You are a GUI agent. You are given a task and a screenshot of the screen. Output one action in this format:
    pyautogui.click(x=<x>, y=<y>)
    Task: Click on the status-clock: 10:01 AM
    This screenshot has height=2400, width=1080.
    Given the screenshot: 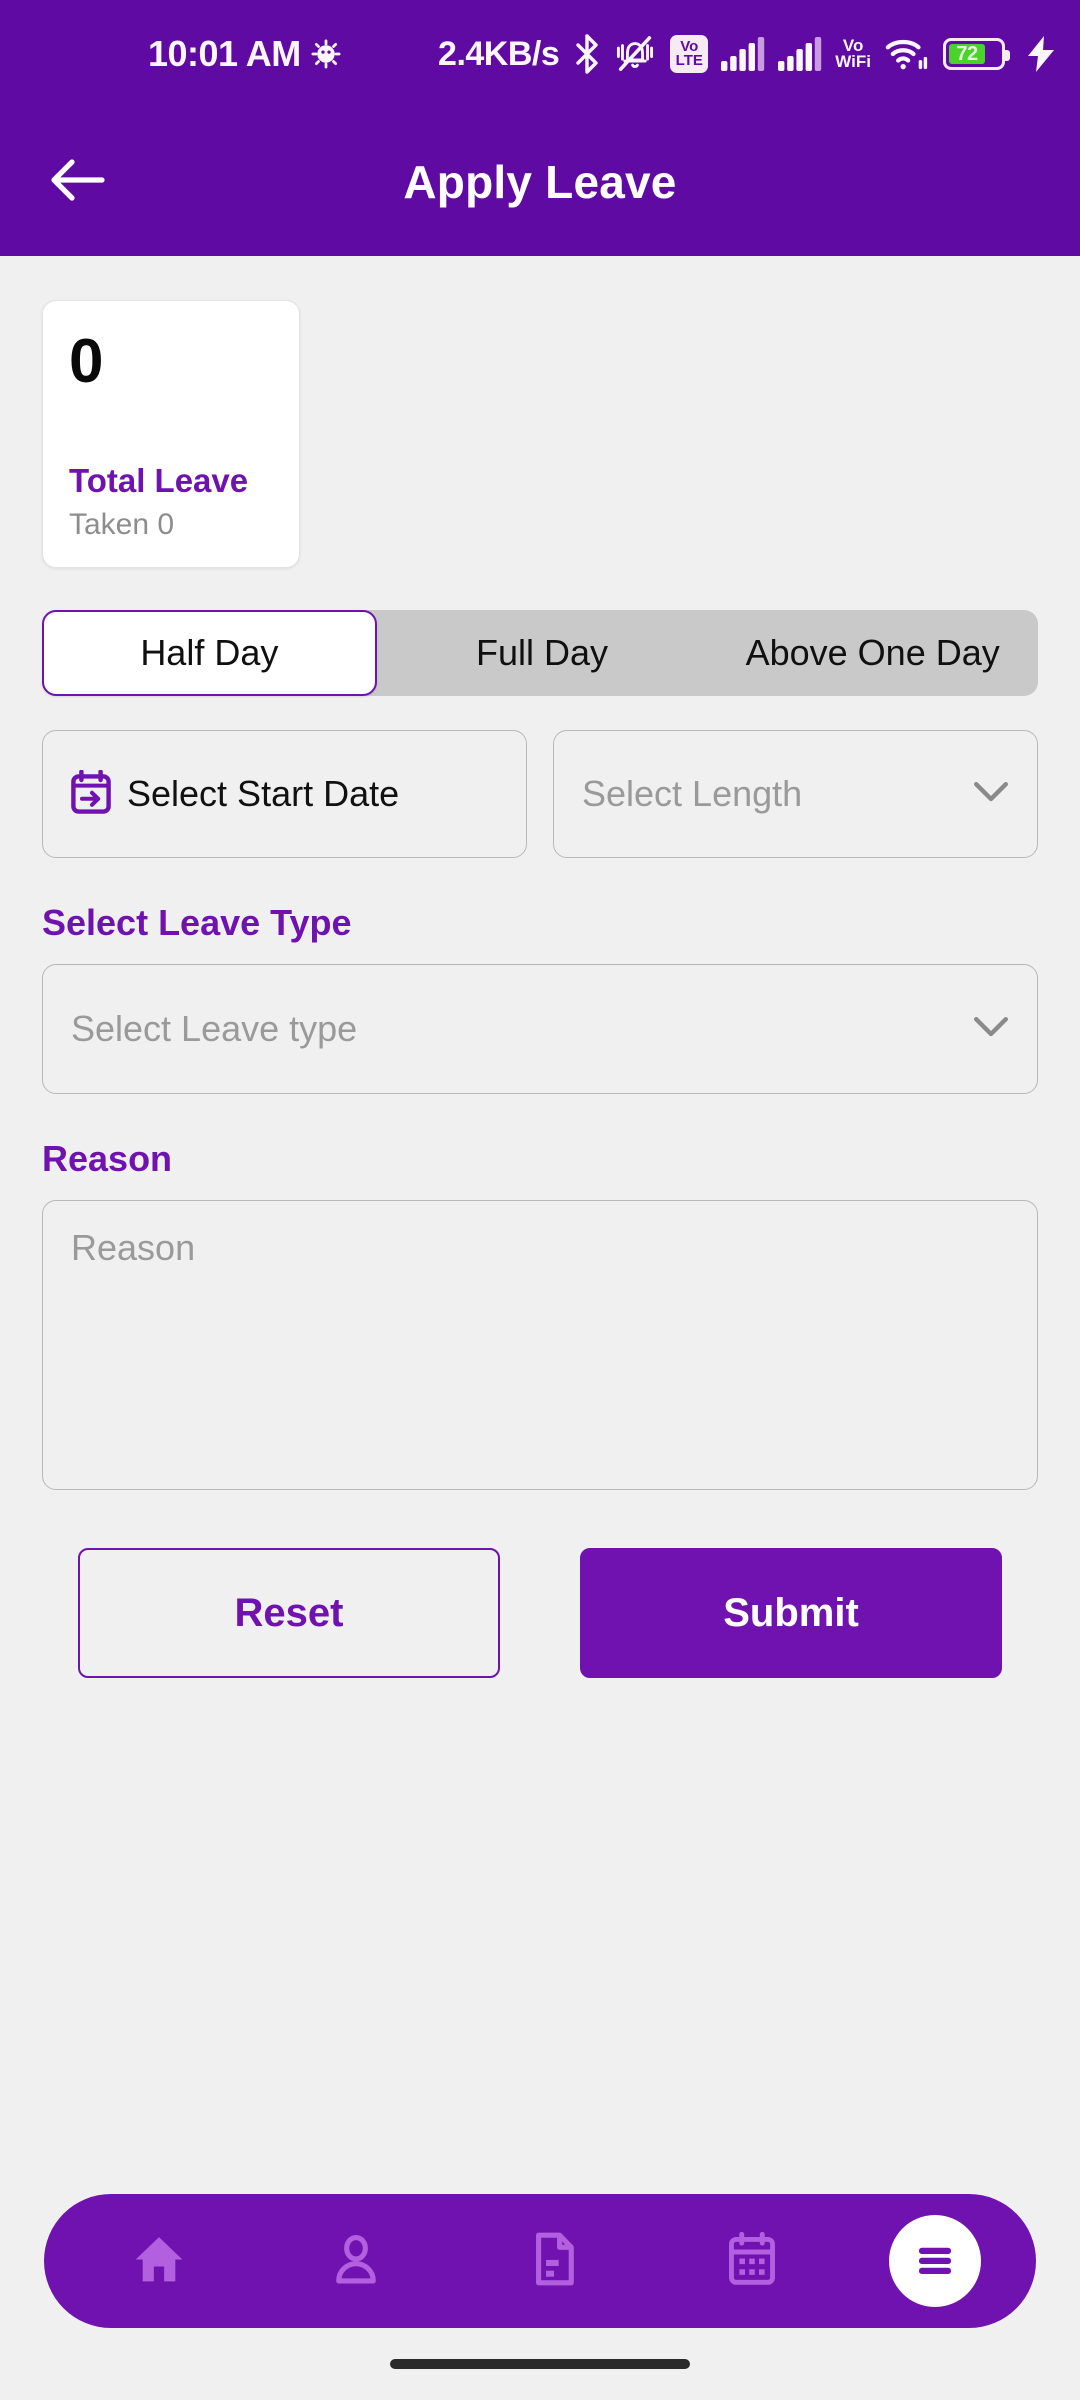 What is the action you would take?
    pyautogui.click(x=224, y=53)
    